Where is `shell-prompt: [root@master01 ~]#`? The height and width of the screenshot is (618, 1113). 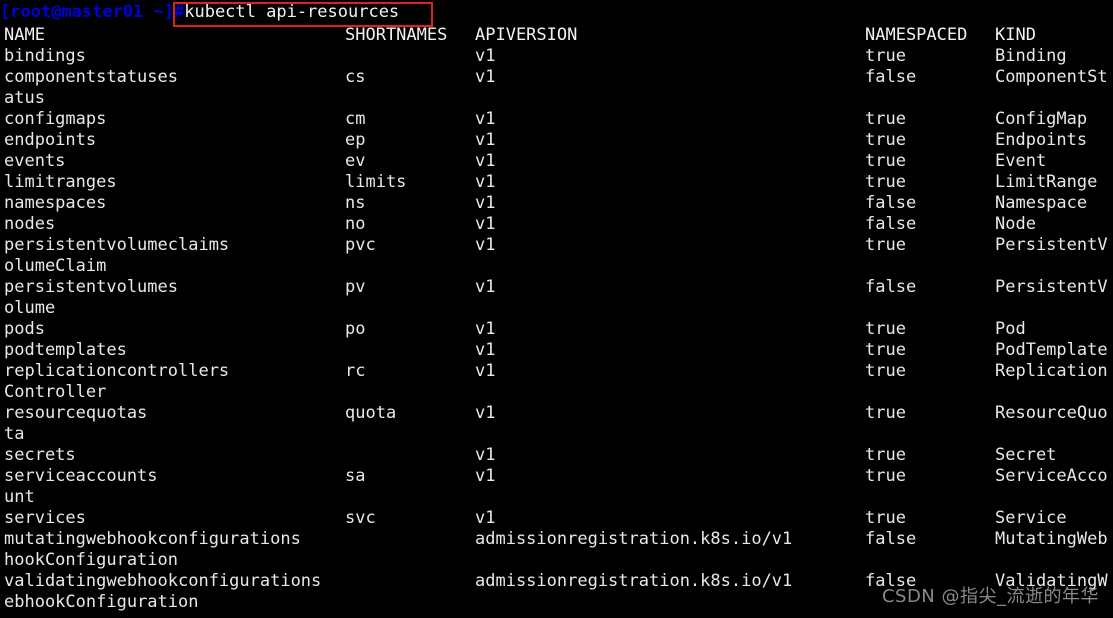
shell-prompt: [root@master01 ~]# is located at coordinates (92, 12).